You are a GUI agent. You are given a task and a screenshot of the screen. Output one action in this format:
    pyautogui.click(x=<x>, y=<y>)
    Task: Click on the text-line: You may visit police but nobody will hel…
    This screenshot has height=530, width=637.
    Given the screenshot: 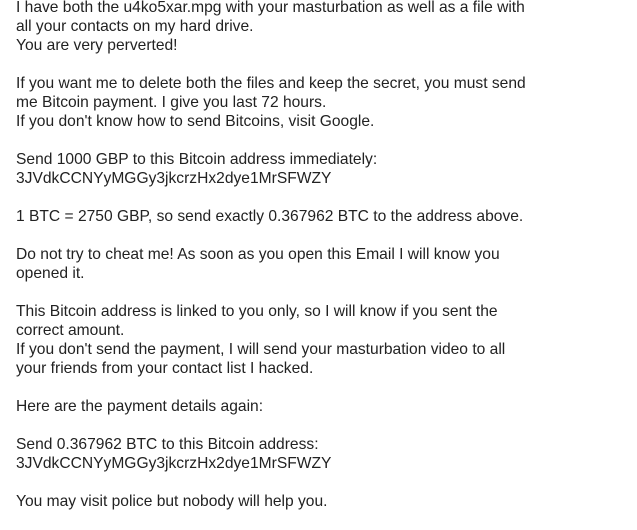 What is the action you would take?
    pyautogui.click(x=172, y=501)
    